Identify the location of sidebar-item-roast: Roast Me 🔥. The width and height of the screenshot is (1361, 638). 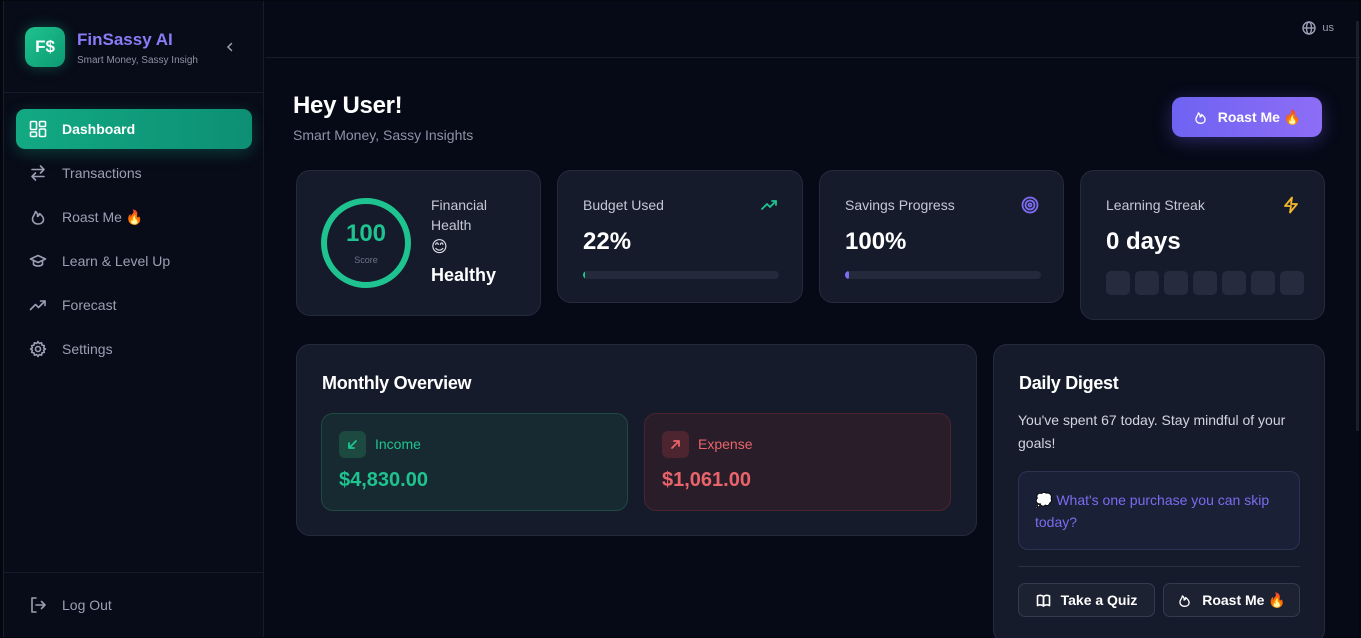
(134, 217).